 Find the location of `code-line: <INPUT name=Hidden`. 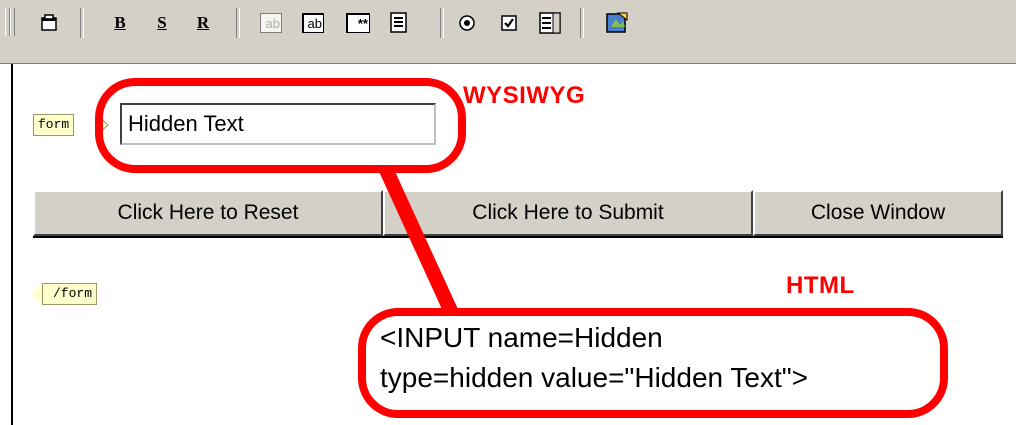

code-line: <INPUT name=Hidden is located at coordinates (521, 337).